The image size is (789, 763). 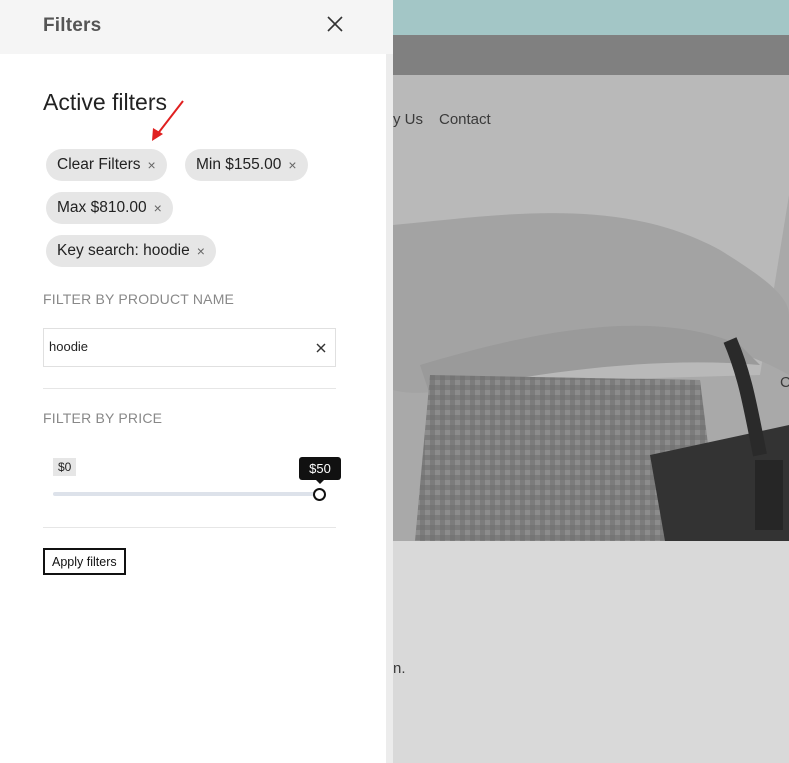 I want to click on body-text-fragment: n., so click(x=399, y=668).